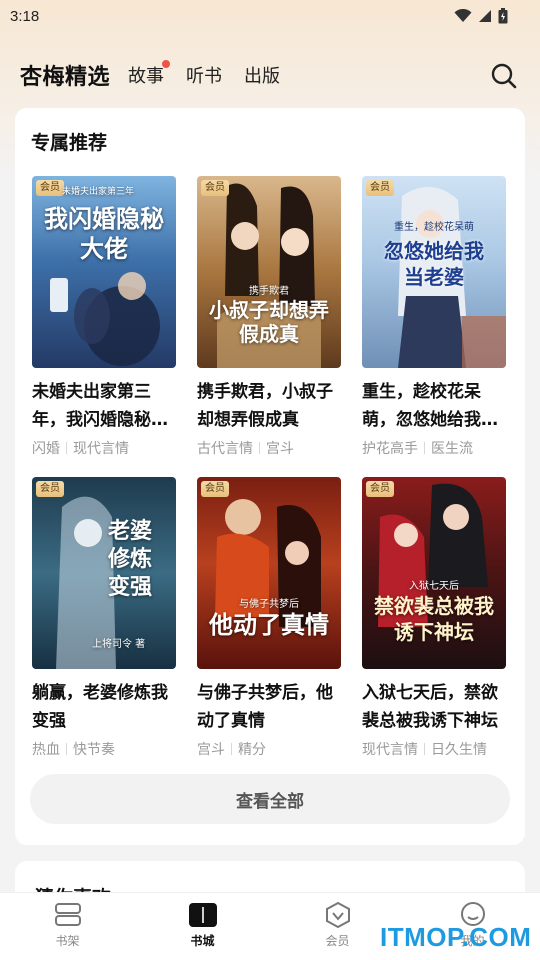 The image size is (540, 960). Describe the element at coordinates (337, 915) in the screenshot. I see `vip-icon` at that location.